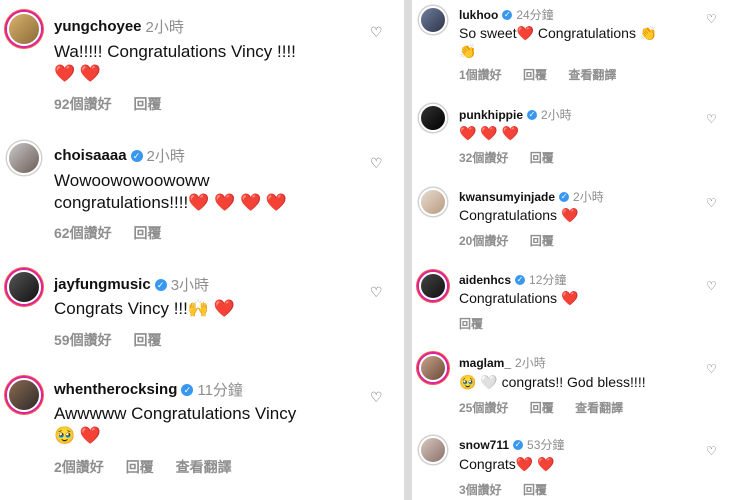  Describe the element at coordinates (115, 389) in the screenshot. I see `username: whentherocksing` at that location.